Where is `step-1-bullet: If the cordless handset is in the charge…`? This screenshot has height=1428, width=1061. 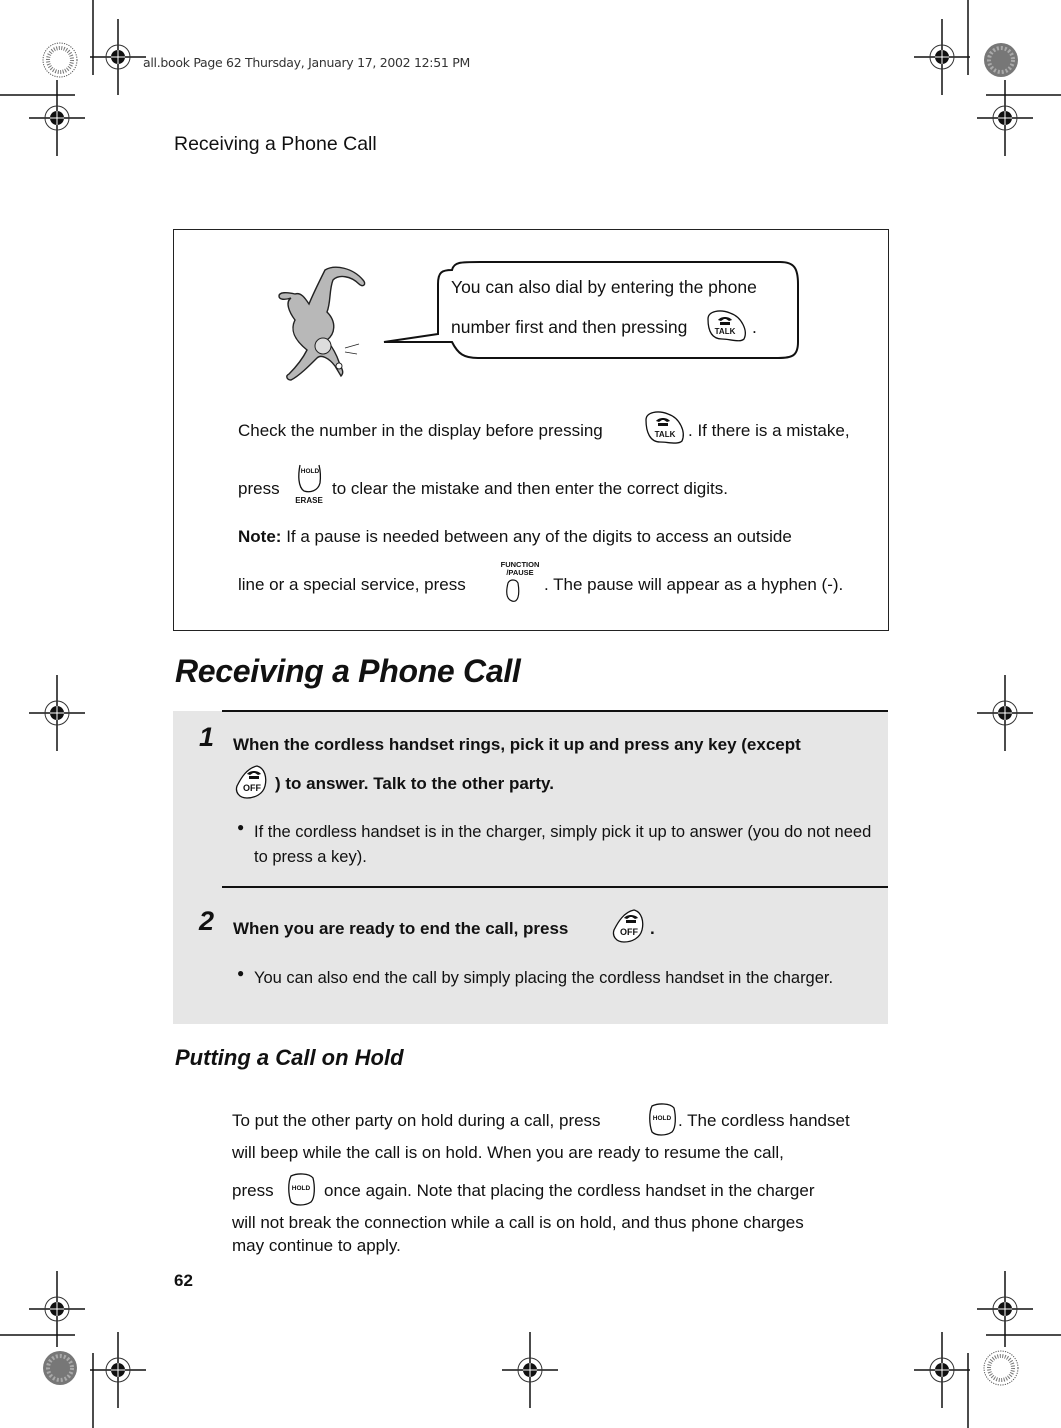
step-1-bullet: If the cordless handset is in the charge… is located at coordinates (563, 844).